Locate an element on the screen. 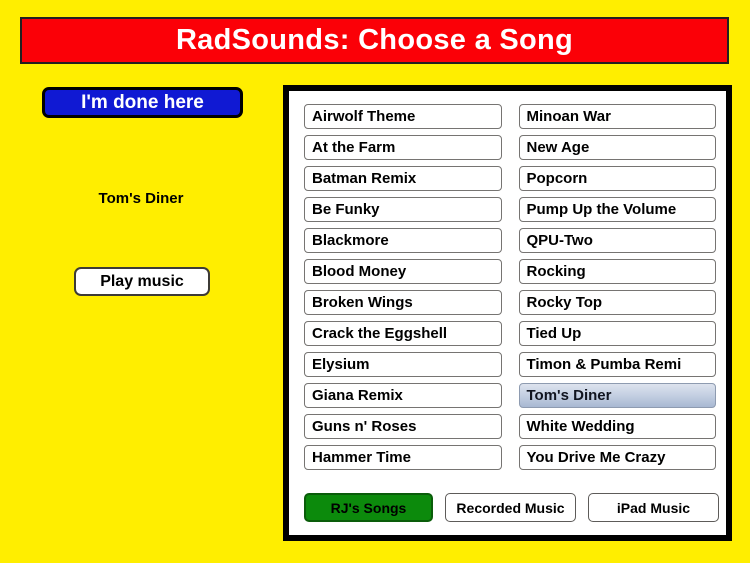 The height and width of the screenshot is (563, 750). song-item-label: Rocking is located at coordinates (556, 271).